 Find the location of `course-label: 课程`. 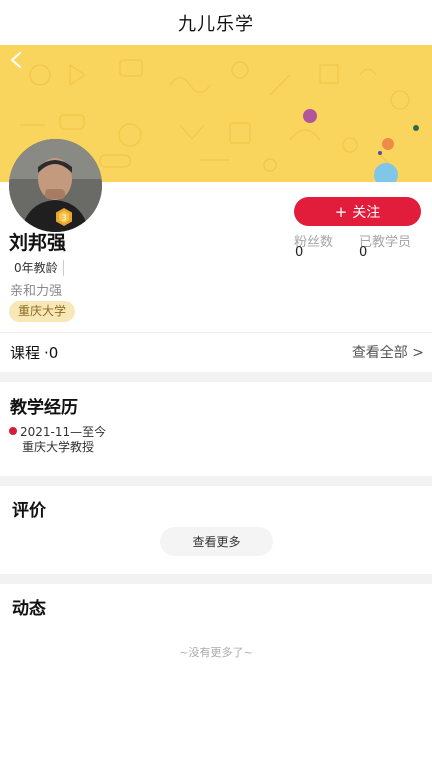

course-label: 课程 is located at coordinates (25, 352).